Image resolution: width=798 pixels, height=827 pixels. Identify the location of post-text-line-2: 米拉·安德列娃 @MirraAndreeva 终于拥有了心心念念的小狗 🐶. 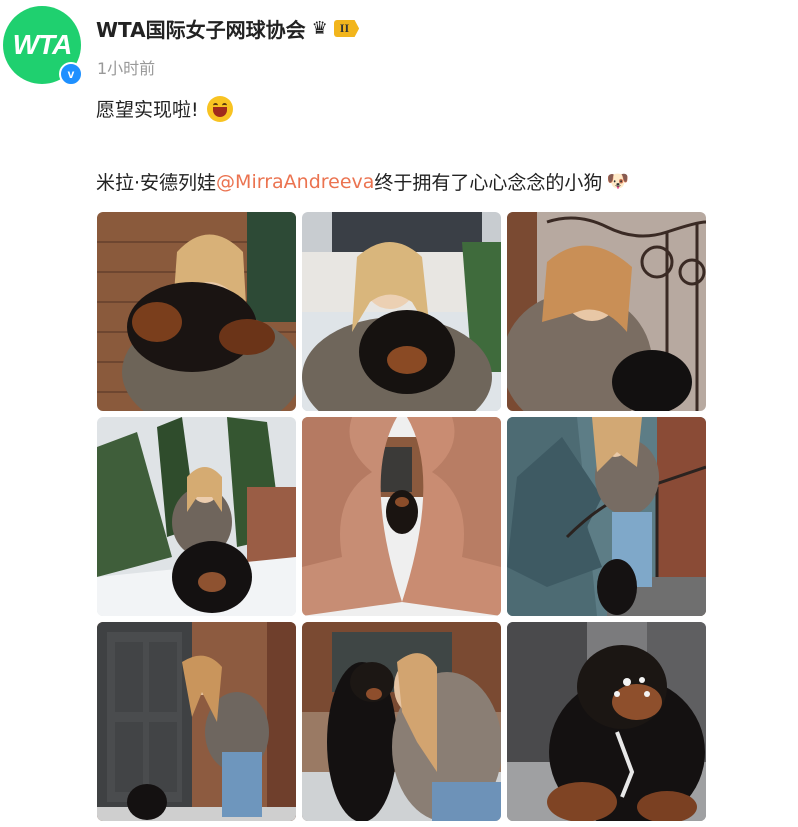
(362, 181).